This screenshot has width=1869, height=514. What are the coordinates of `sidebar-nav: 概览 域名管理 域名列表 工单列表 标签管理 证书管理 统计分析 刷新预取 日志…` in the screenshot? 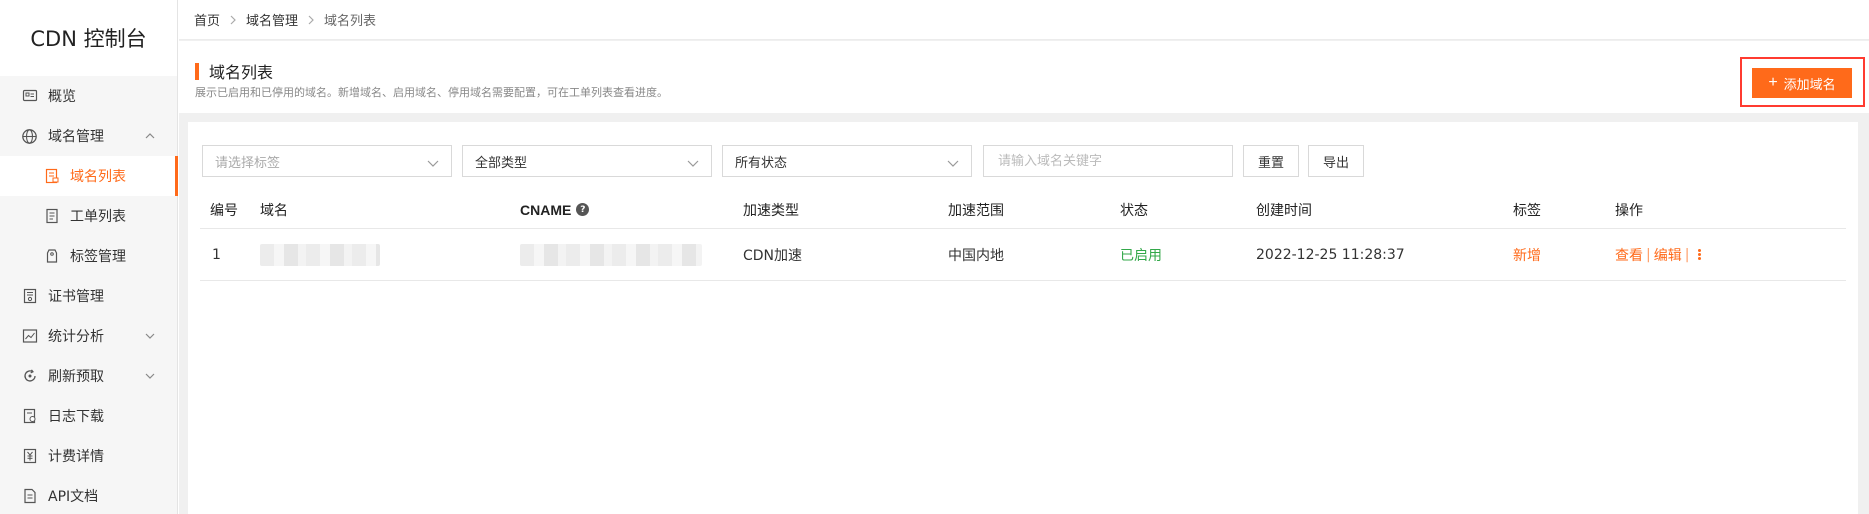 It's located at (89, 295).